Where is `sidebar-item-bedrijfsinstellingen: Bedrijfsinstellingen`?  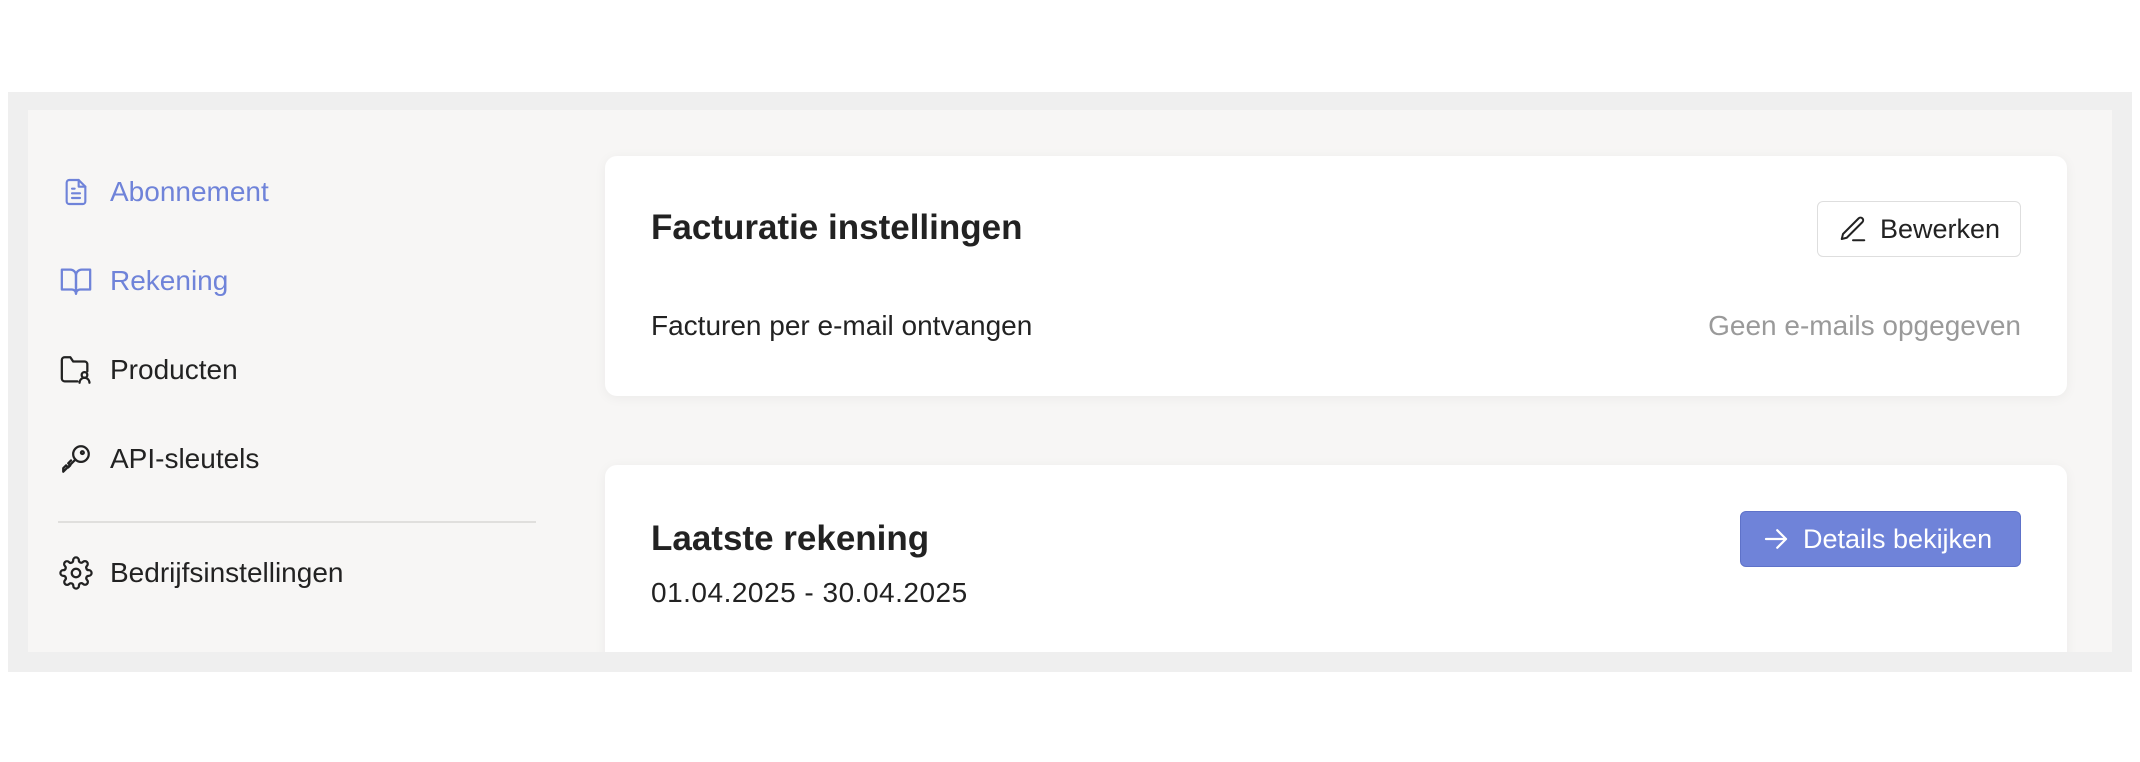
sidebar-item-bedrijfsinstellingen: Bedrijfsinstellingen is located at coordinates (298, 573).